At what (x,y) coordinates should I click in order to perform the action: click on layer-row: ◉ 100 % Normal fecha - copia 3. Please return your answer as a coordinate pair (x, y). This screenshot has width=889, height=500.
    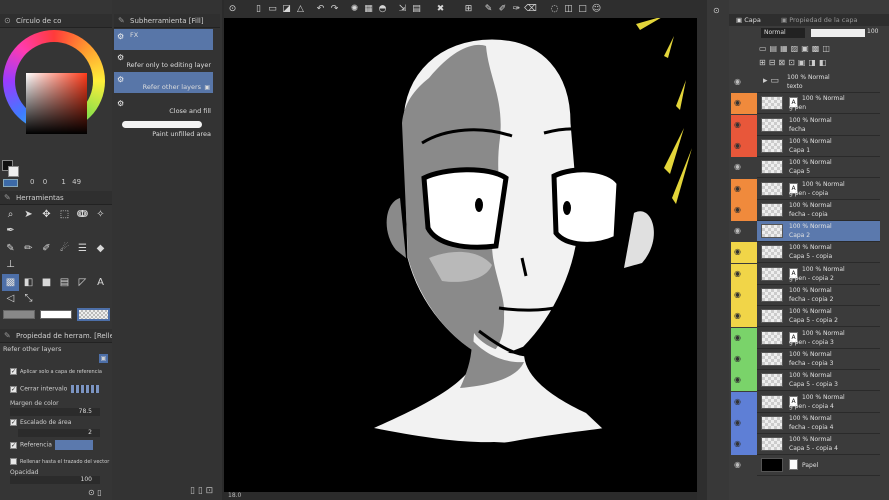
    Looking at the image, I should click on (805, 359).